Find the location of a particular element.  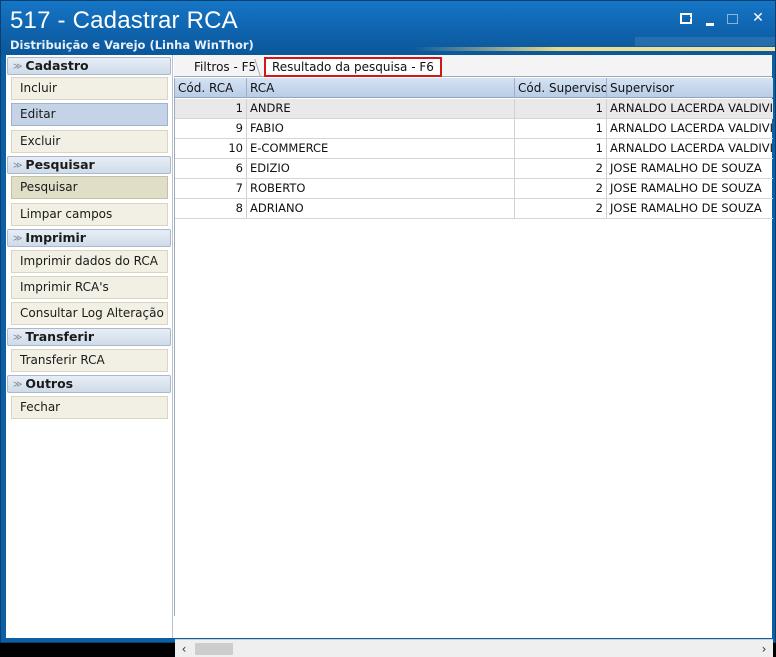

maximize-button is located at coordinates (732, 18).